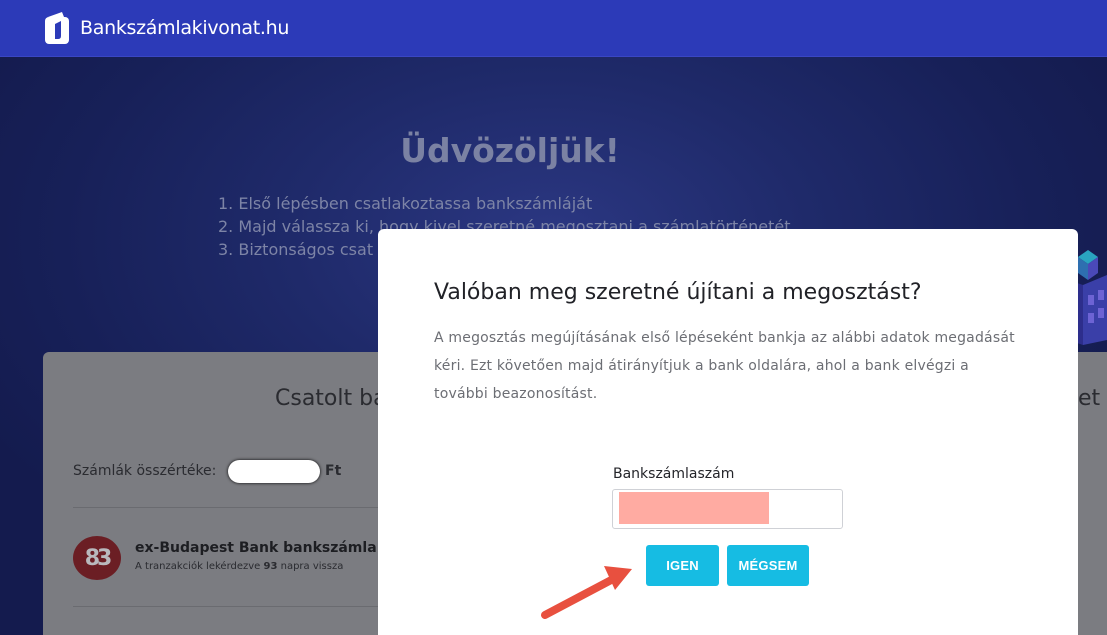 This screenshot has width=1107, height=635. I want to click on top-bar: Bankszámlakivonat.hu, so click(553, 28).